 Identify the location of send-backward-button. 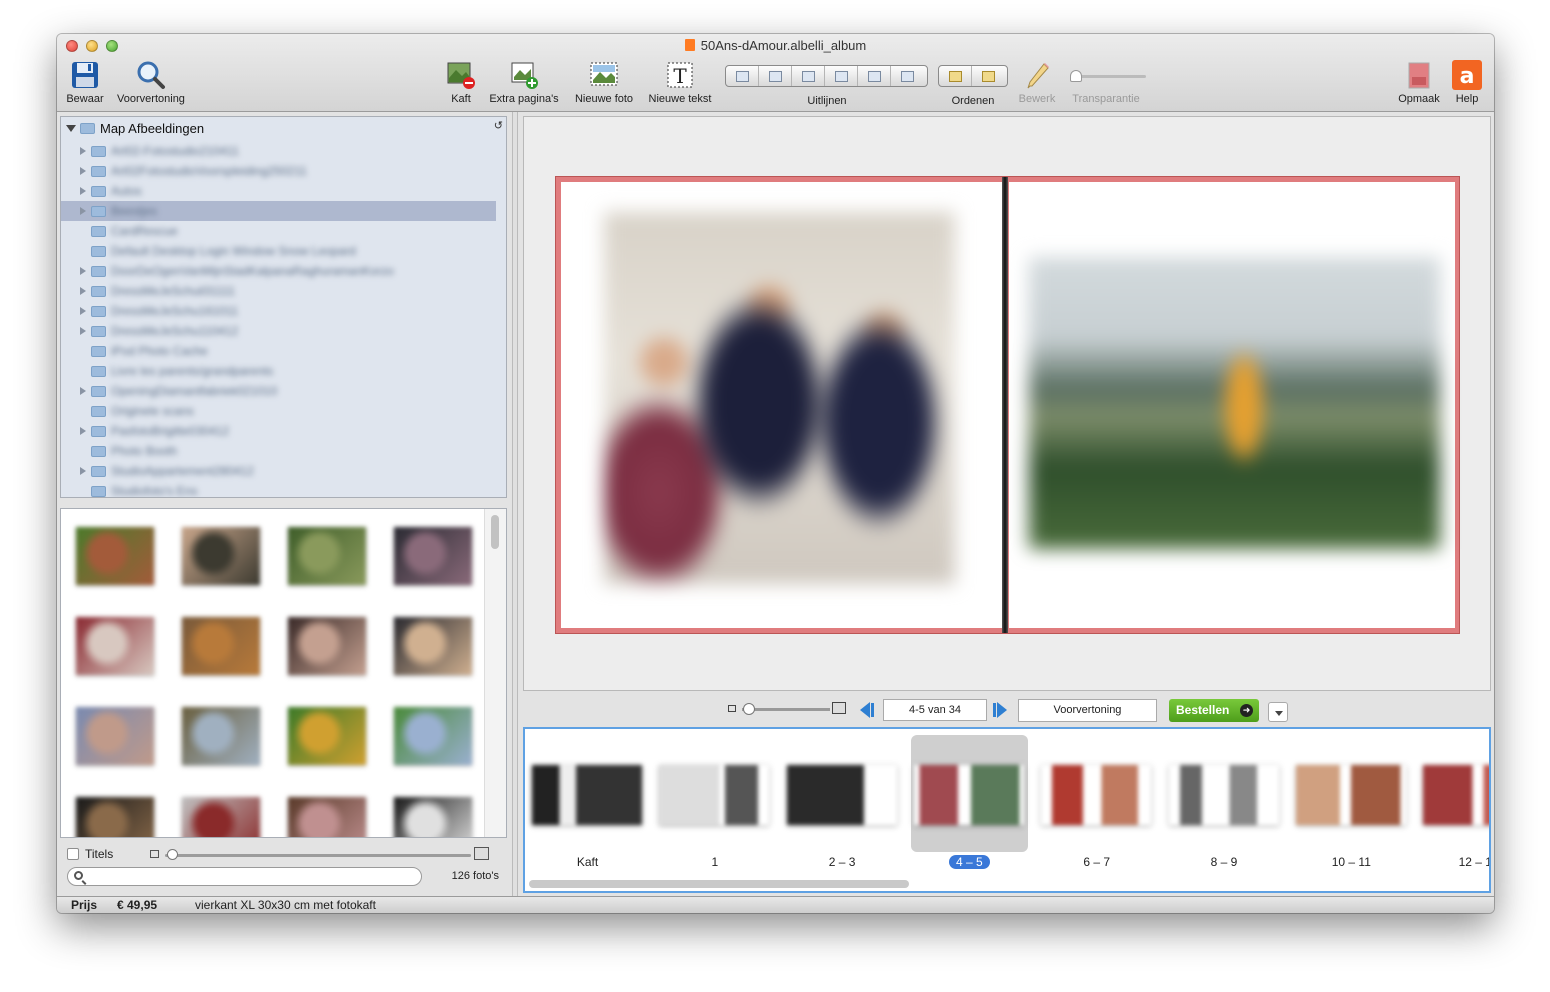
(988, 76).